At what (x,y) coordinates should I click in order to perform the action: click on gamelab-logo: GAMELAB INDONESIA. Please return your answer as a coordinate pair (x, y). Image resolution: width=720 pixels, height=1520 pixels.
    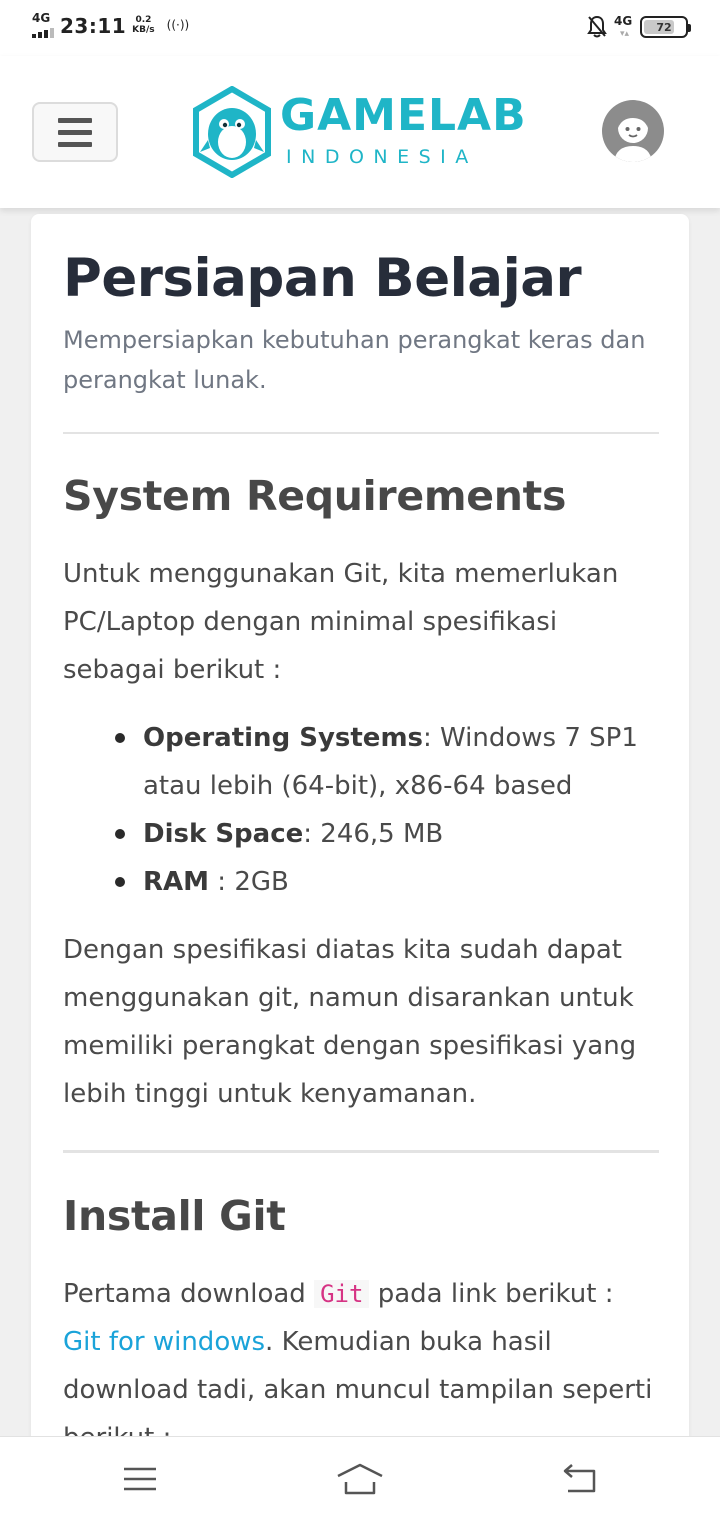
    Looking at the image, I should click on (359, 132).